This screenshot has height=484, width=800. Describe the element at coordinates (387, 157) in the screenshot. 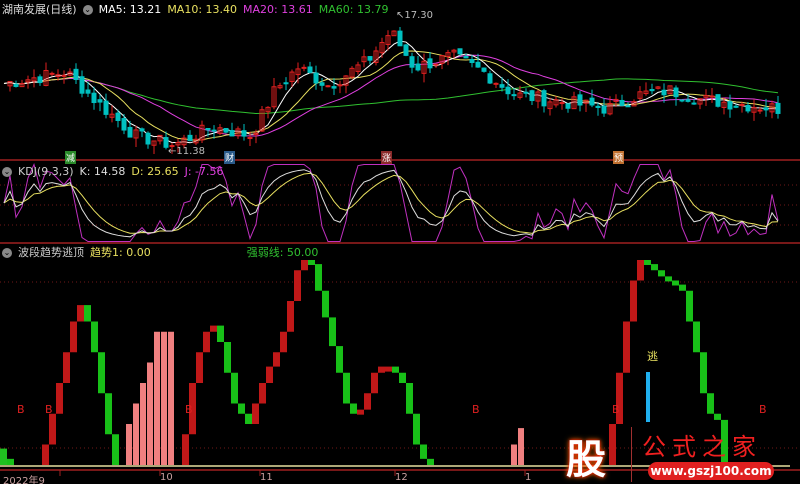

I see `marker-rise: 涨` at that location.